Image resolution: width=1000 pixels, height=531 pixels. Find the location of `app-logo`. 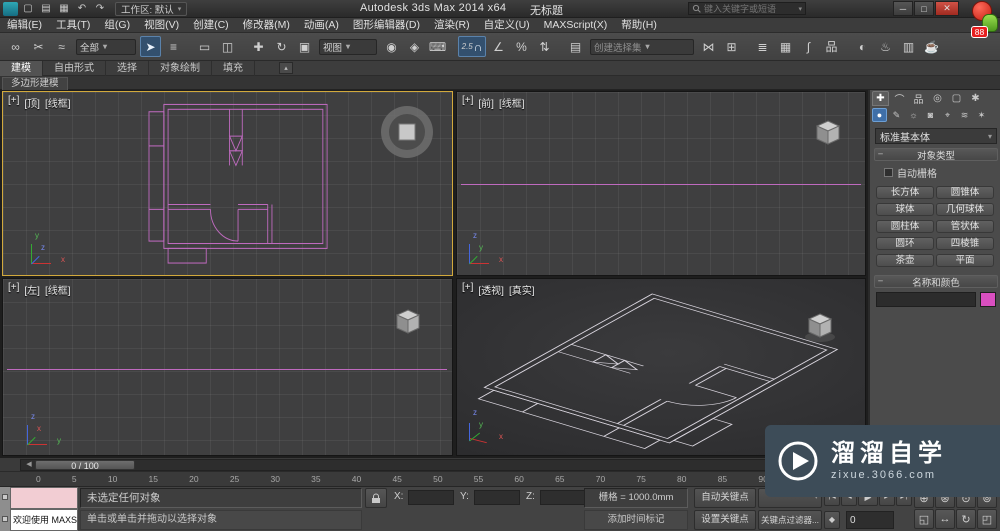

app-logo is located at coordinates (10, 8).